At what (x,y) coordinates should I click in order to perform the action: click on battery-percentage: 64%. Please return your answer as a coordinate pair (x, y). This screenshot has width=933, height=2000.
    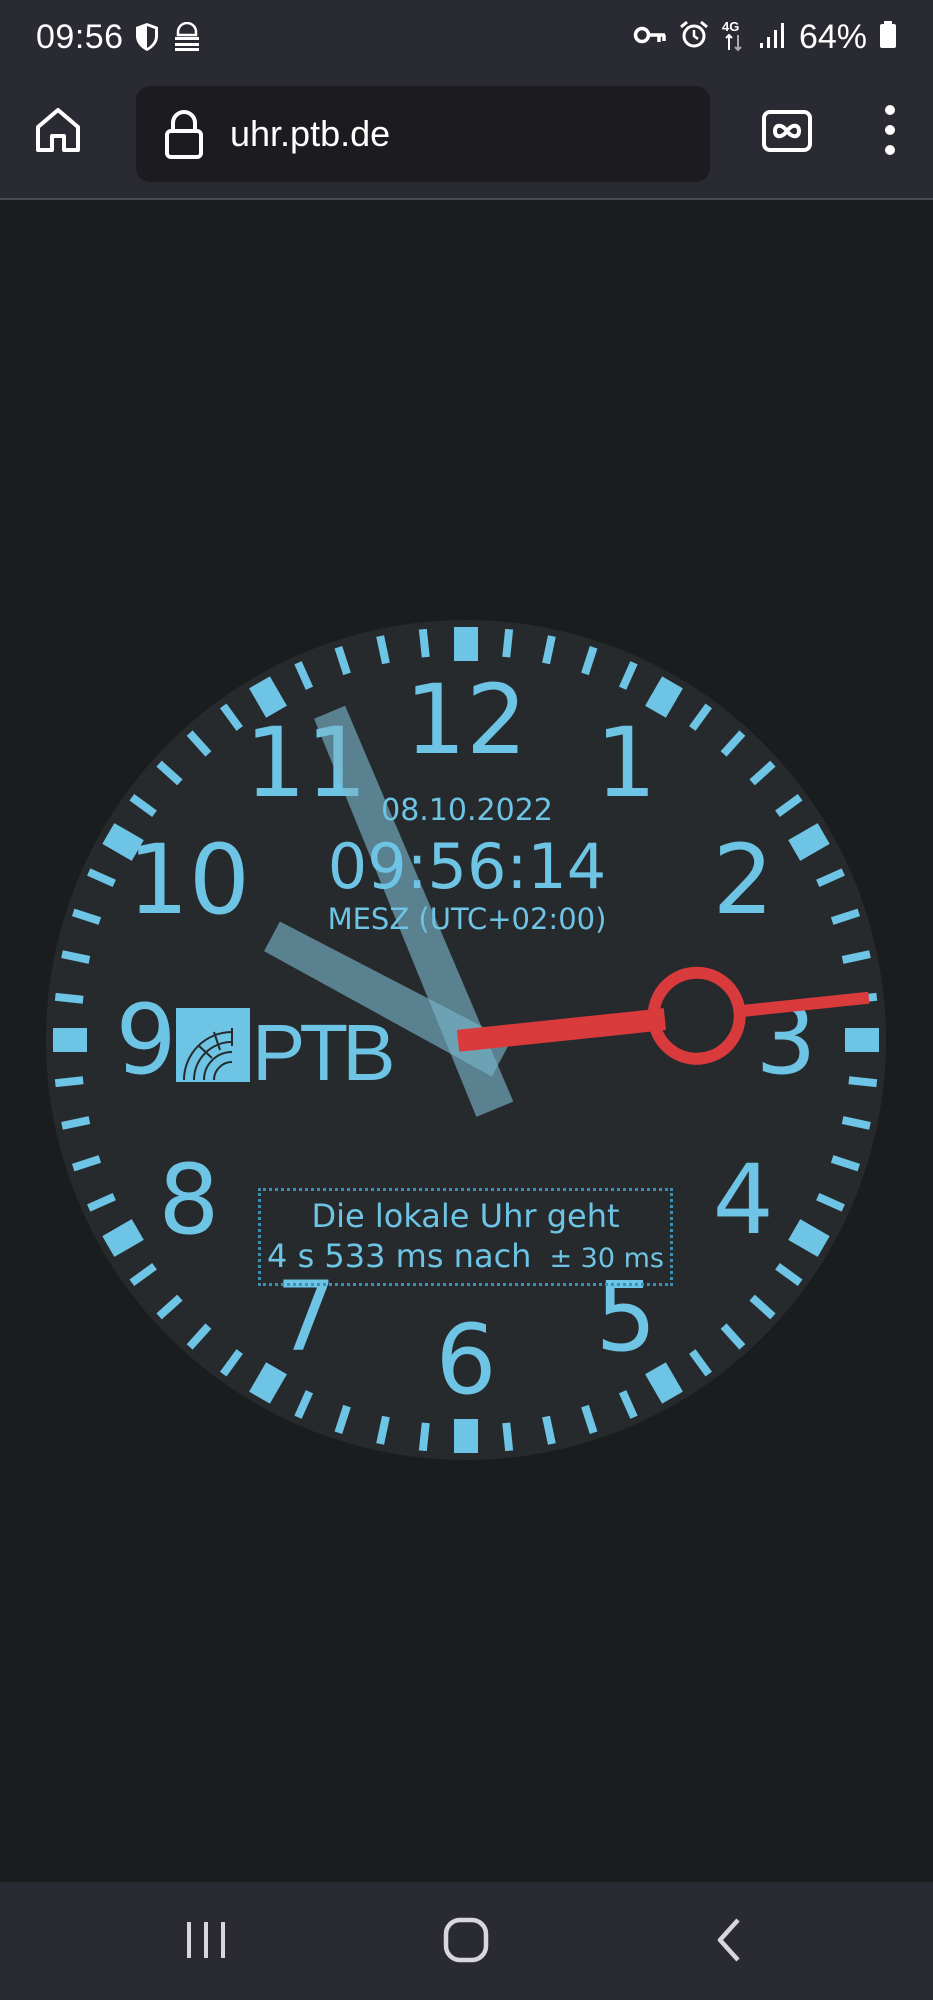
    Looking at the image, I should click on (832, 37).